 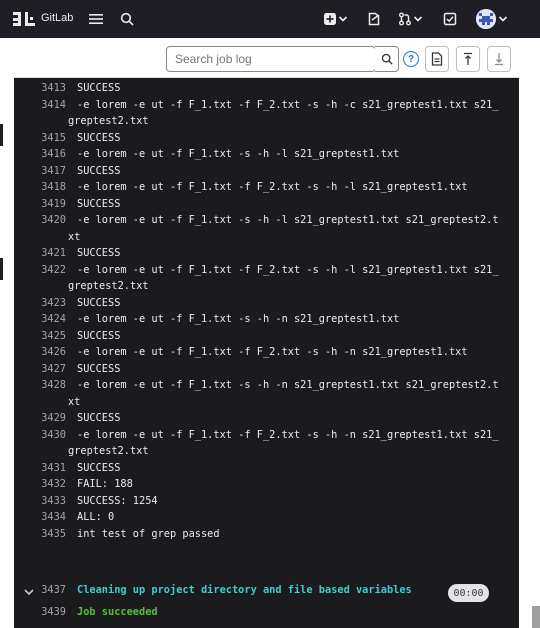 I want to click on log-line: 3433 SUCCESS: 1254, so click(x=266, y=501).